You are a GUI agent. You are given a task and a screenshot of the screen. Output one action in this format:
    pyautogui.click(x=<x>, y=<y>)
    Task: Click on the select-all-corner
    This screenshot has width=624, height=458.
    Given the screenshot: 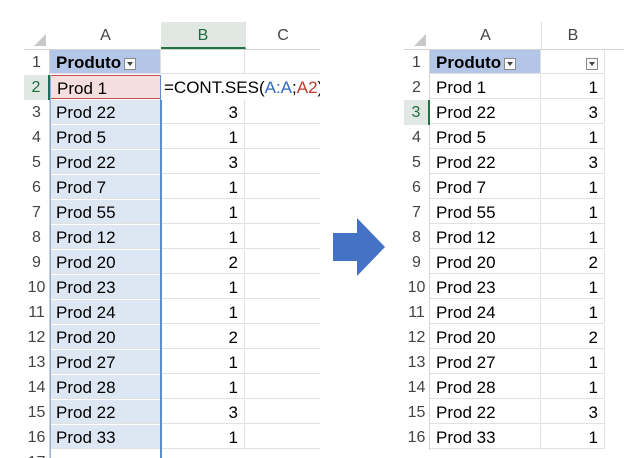 What is the action you would take?
    pyautogui.click(x=36, y=35)
    